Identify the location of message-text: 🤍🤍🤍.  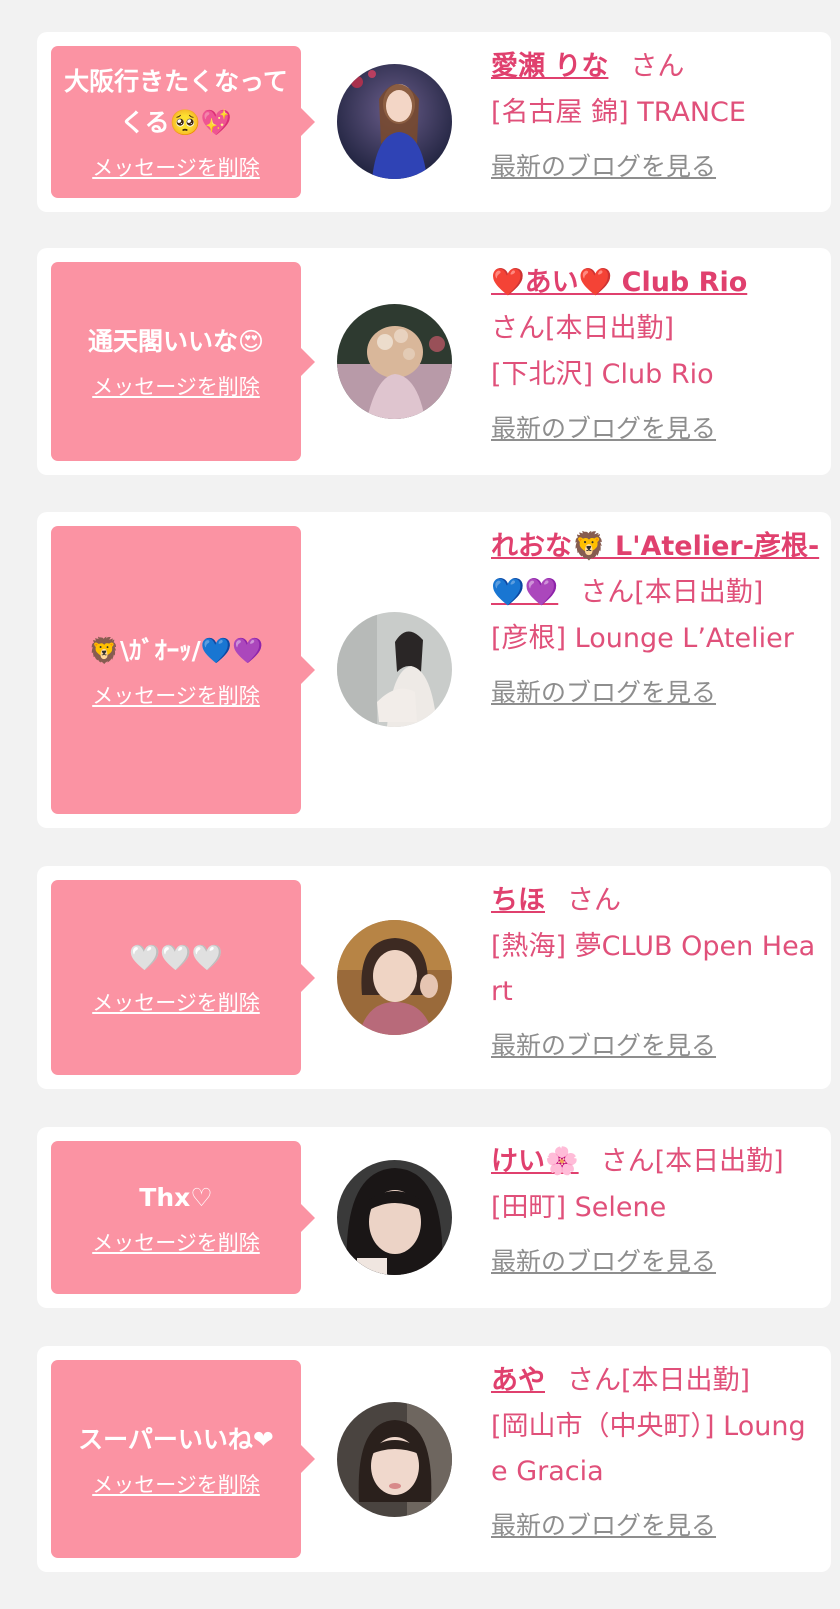
(176, 957).